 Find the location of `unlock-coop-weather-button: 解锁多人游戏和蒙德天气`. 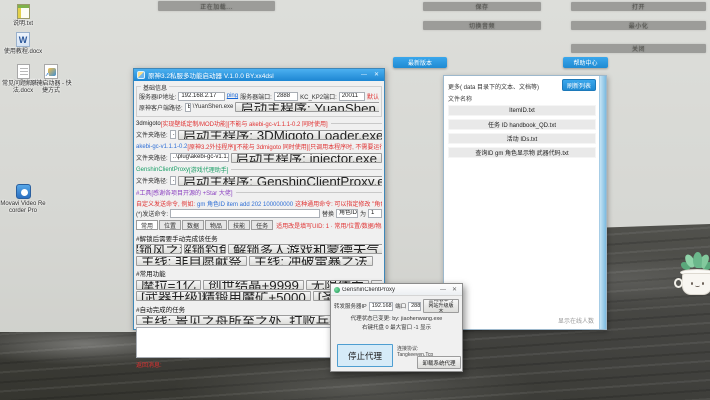

unlock-coop-weather-button: 解锁多人游戏和蒙德天气 is located at coordinates (305, 249).